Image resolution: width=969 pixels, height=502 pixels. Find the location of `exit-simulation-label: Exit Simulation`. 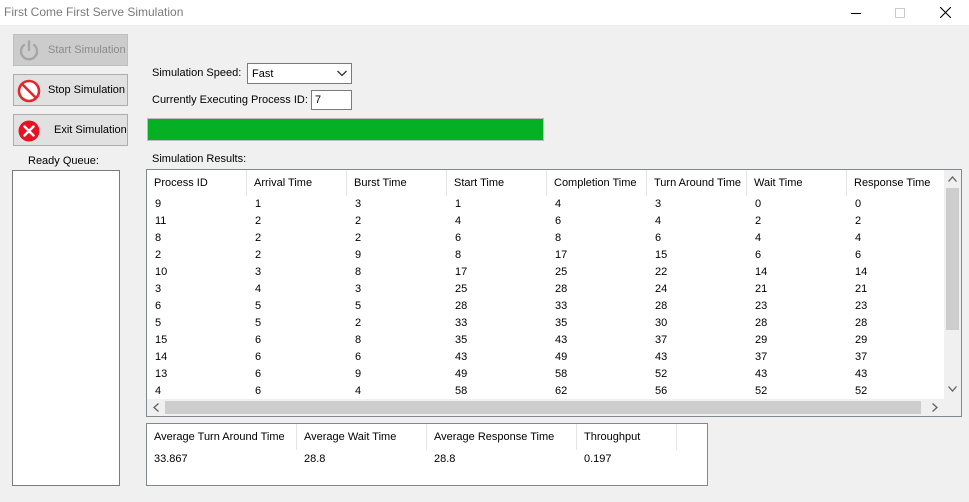

exit-simulation-label: Exit Simulation is located at coordinates (90, 130).